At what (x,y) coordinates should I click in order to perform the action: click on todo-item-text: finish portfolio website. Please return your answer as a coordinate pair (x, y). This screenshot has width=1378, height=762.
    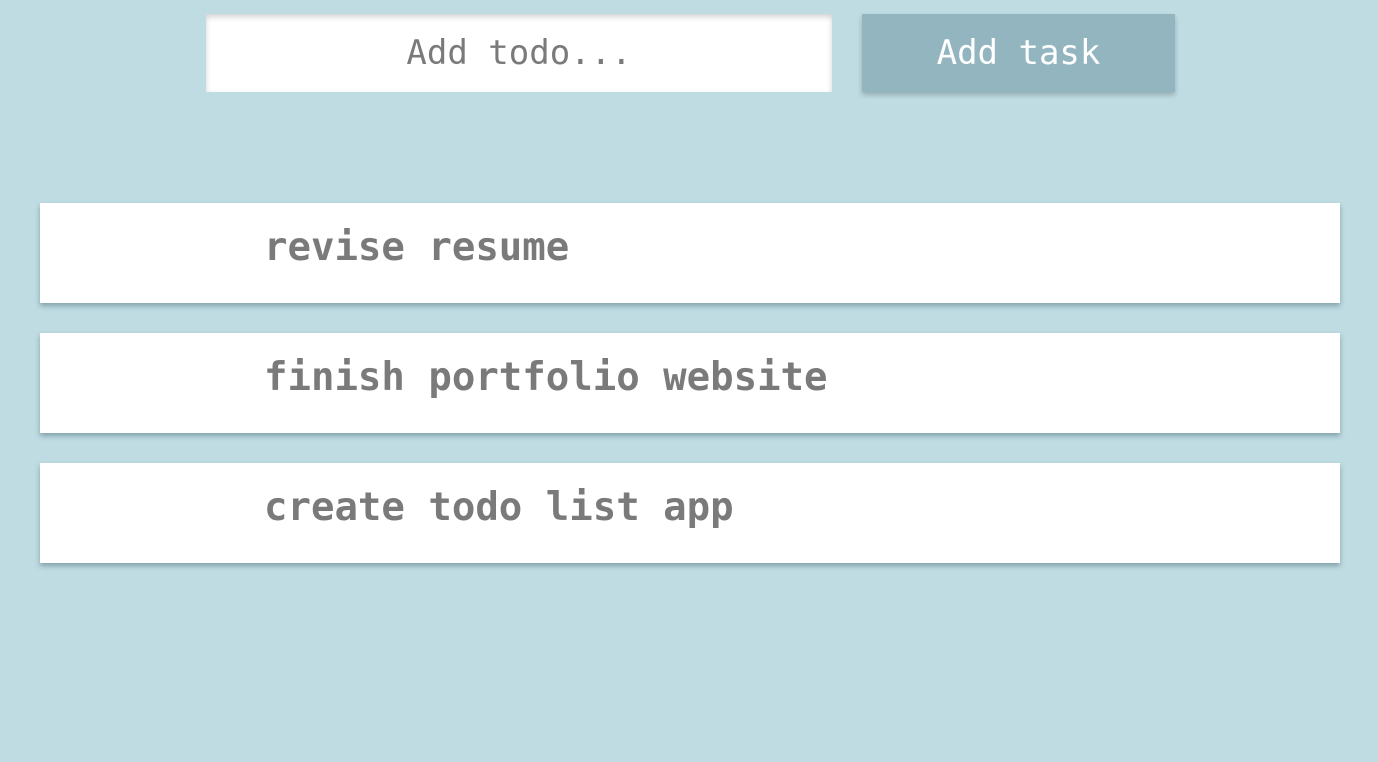
    Looking at the image, I should click on (546, 377).